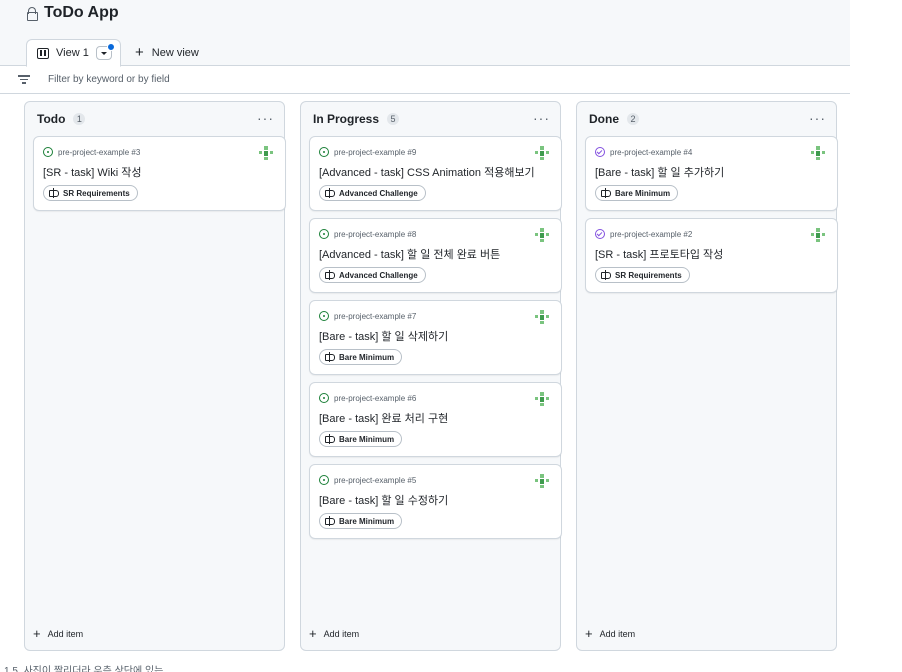 The image size is (902, 672). I want to click on caret-down-icon, so click(103, 53).